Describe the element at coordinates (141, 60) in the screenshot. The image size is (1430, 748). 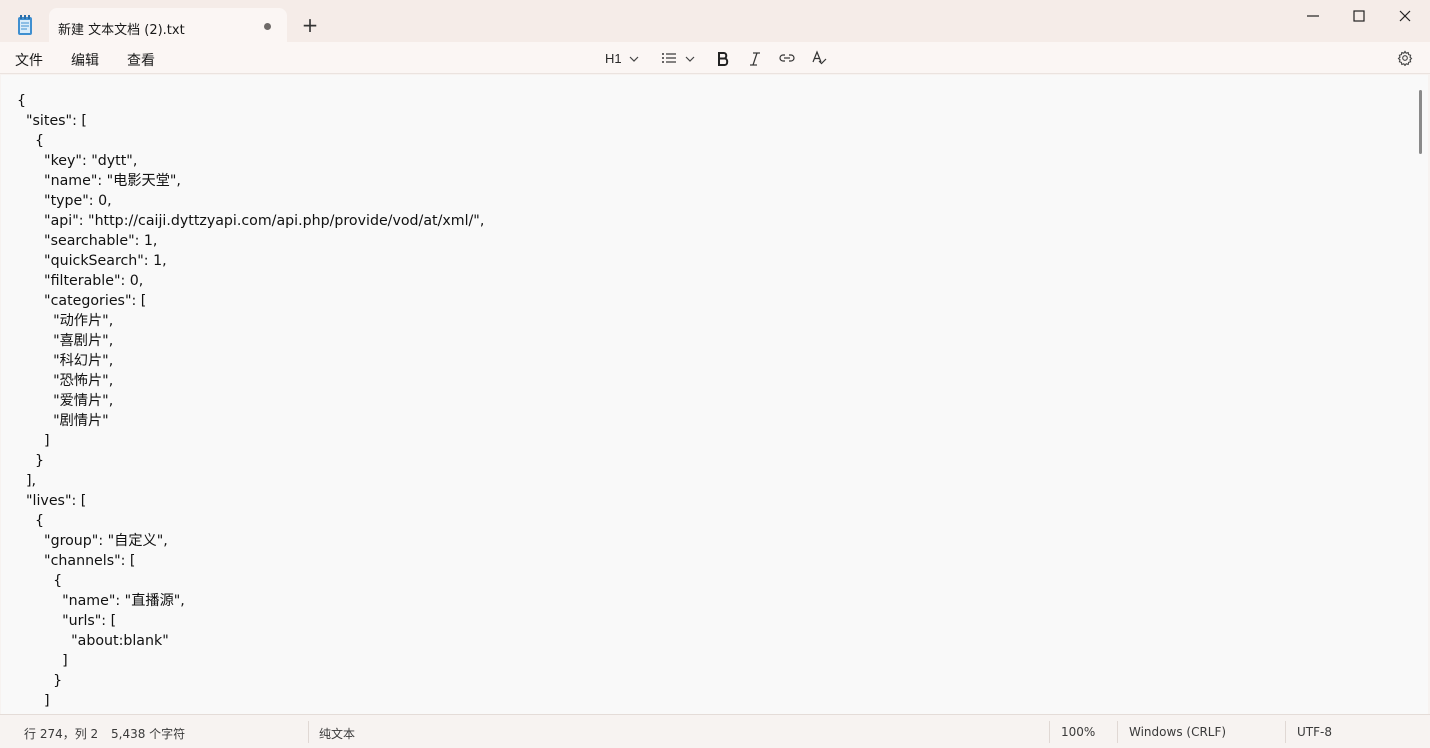
I see `menu-view: 查看` at that location.